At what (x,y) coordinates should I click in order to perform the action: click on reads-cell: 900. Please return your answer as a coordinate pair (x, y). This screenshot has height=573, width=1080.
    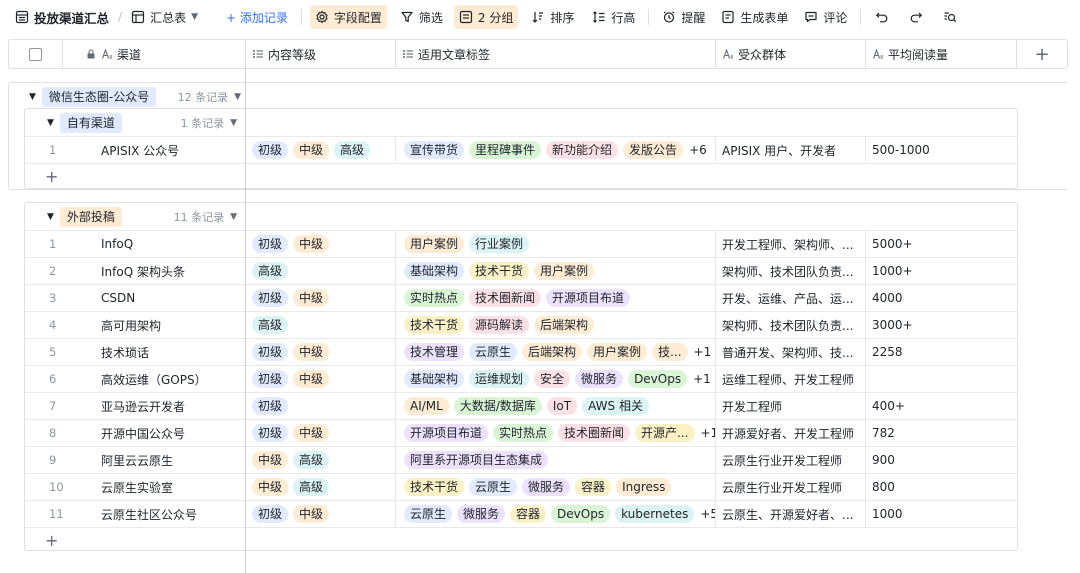
    Looking at the image, I should click on (941, 460).